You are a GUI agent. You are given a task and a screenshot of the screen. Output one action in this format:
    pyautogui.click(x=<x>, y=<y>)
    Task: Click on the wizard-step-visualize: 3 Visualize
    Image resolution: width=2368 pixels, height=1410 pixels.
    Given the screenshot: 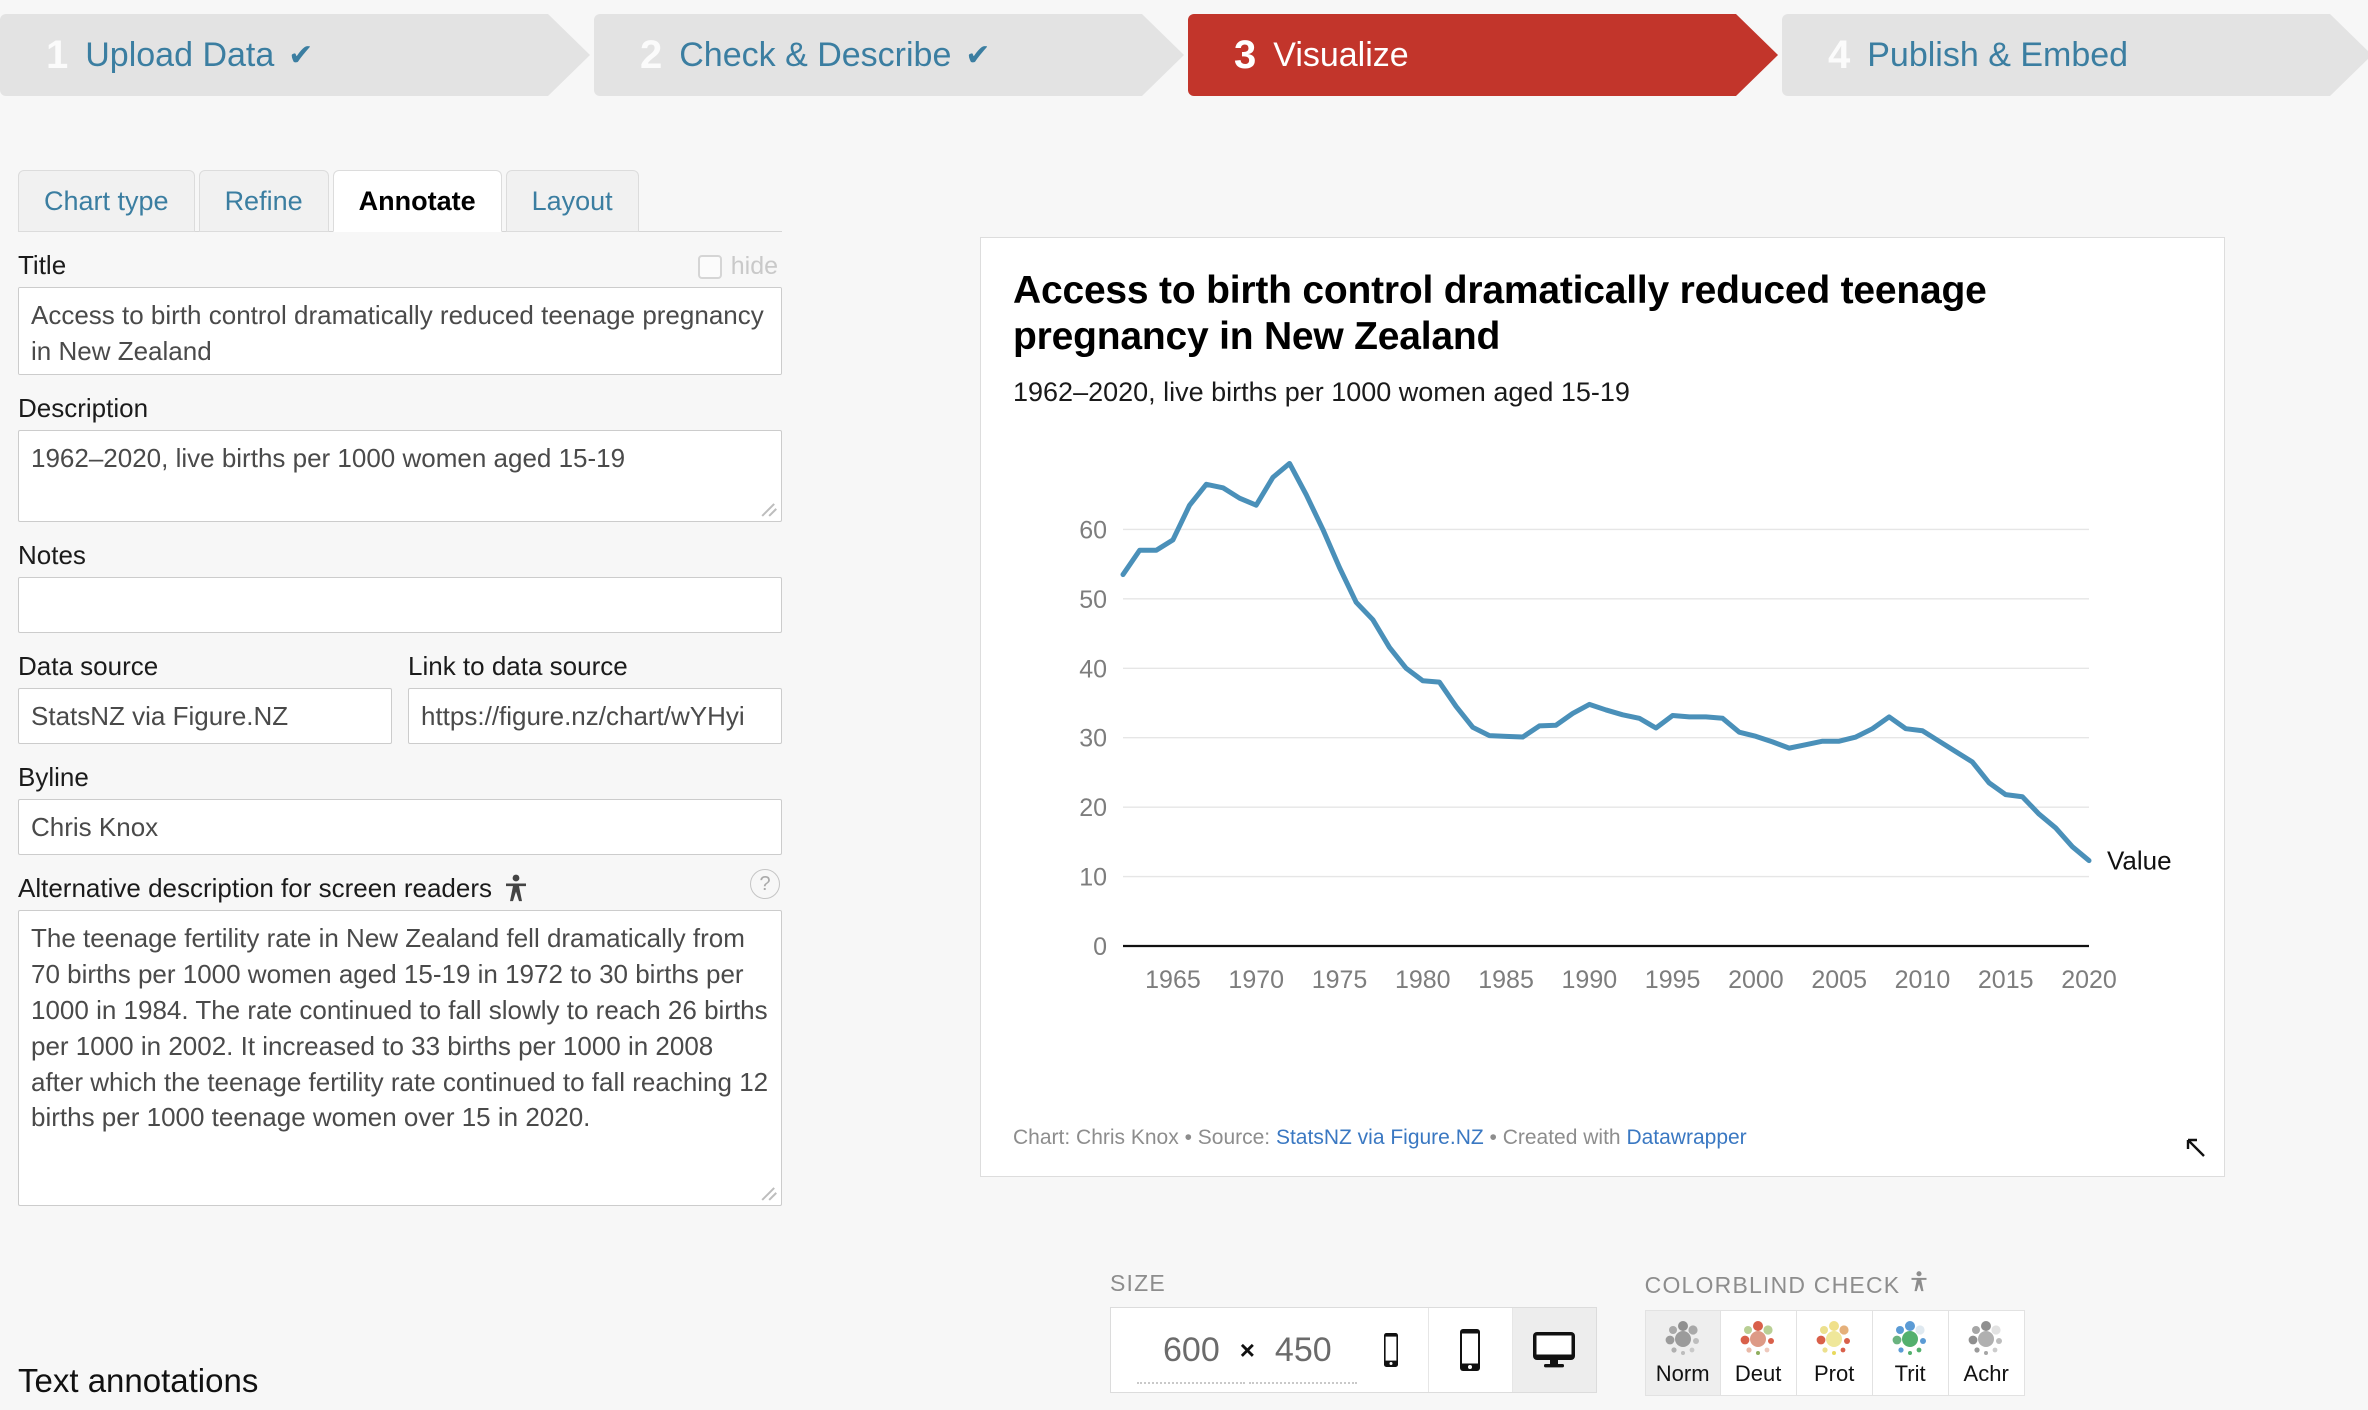 What is the action you would take?
    pyautogui.click(x=1483, y=55)
    